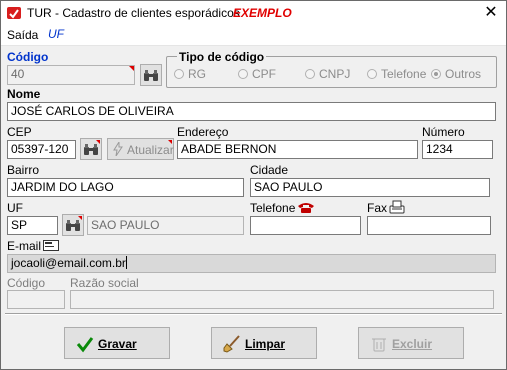 The image size is (507, 370). I want to click on fax-field, so click(429, 225).